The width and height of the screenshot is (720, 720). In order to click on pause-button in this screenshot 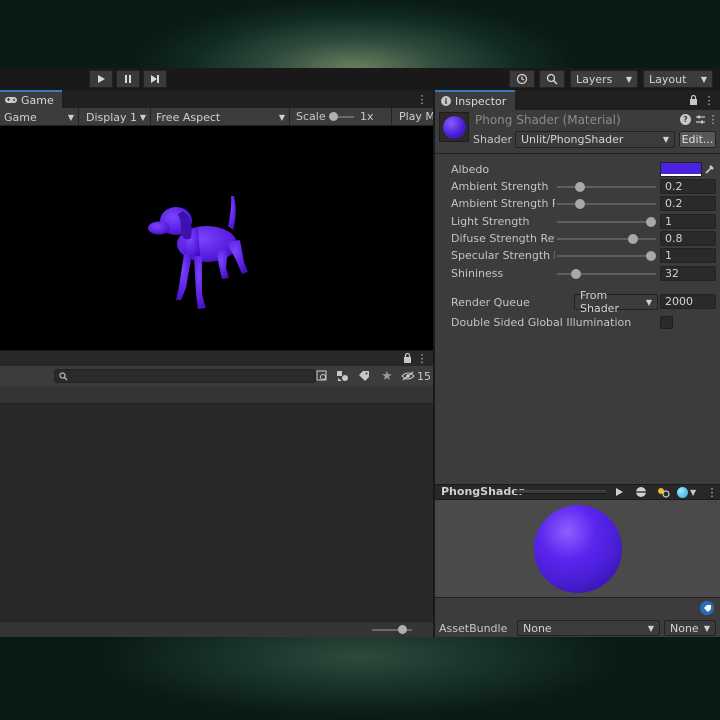, I will do `click(128, 79)`.